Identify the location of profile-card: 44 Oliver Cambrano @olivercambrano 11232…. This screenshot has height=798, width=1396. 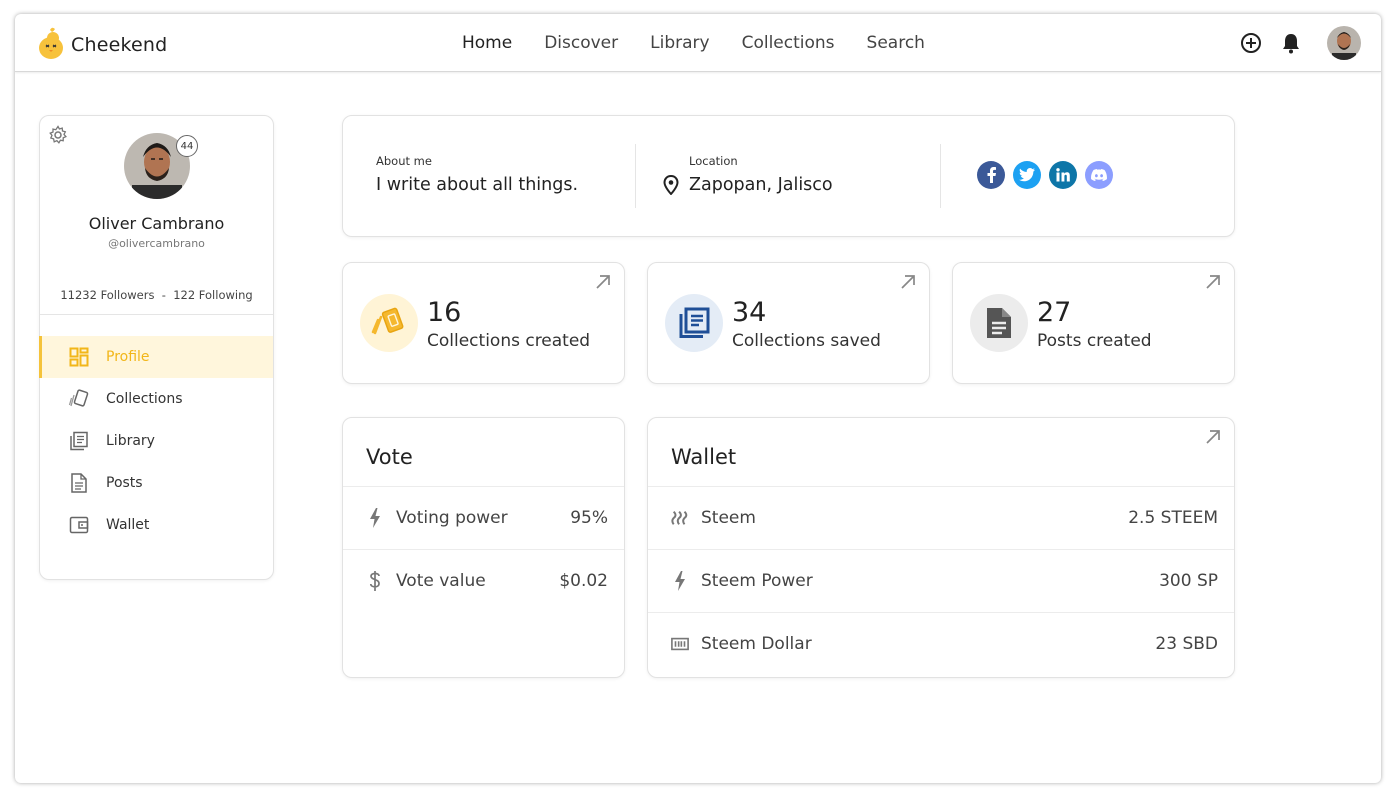
(156, 347).